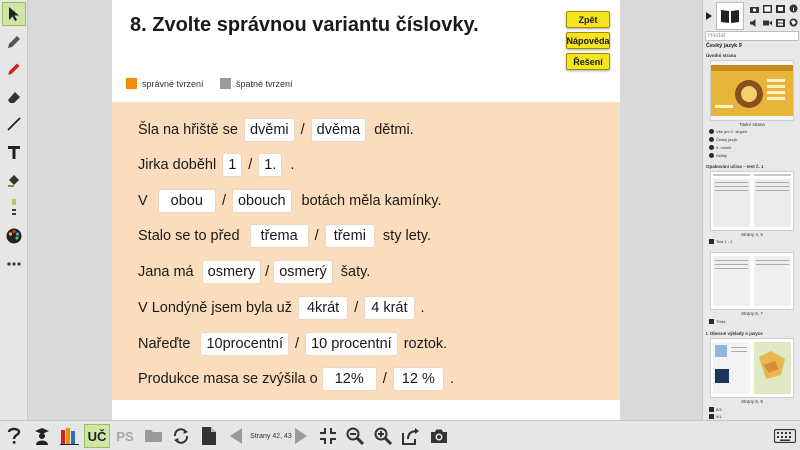 The image size is (800, 450). I want to click on legend-wrong: špatné tvrzení, so click(256, 83).